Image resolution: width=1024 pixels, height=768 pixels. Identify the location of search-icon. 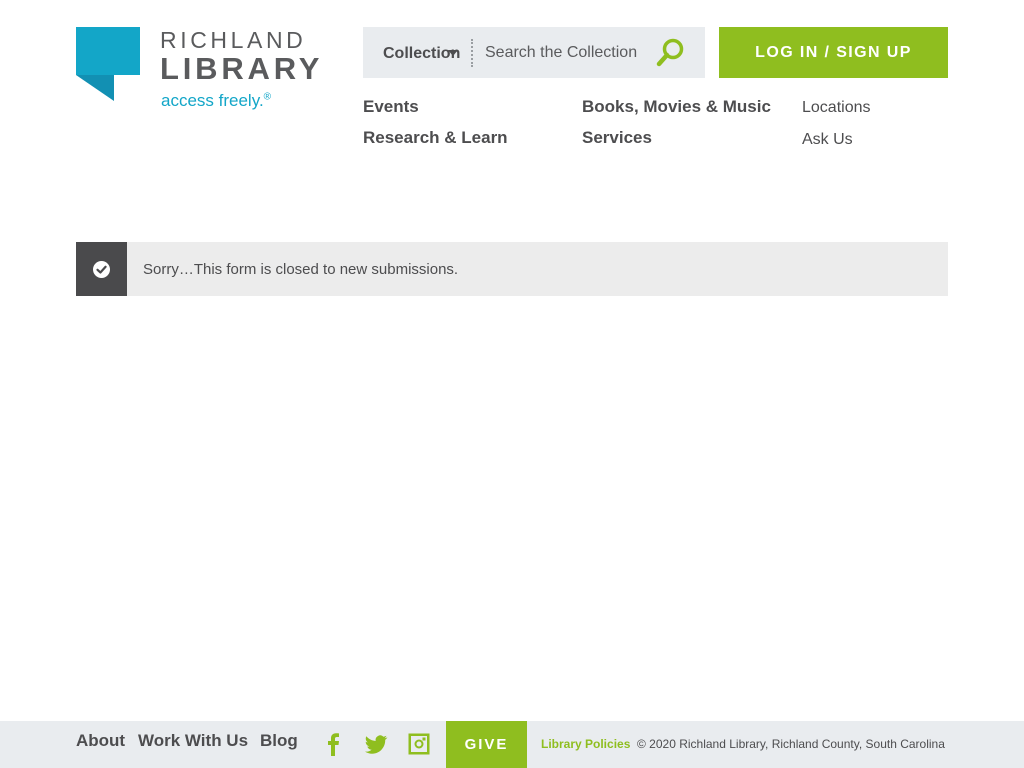
(670, 52).